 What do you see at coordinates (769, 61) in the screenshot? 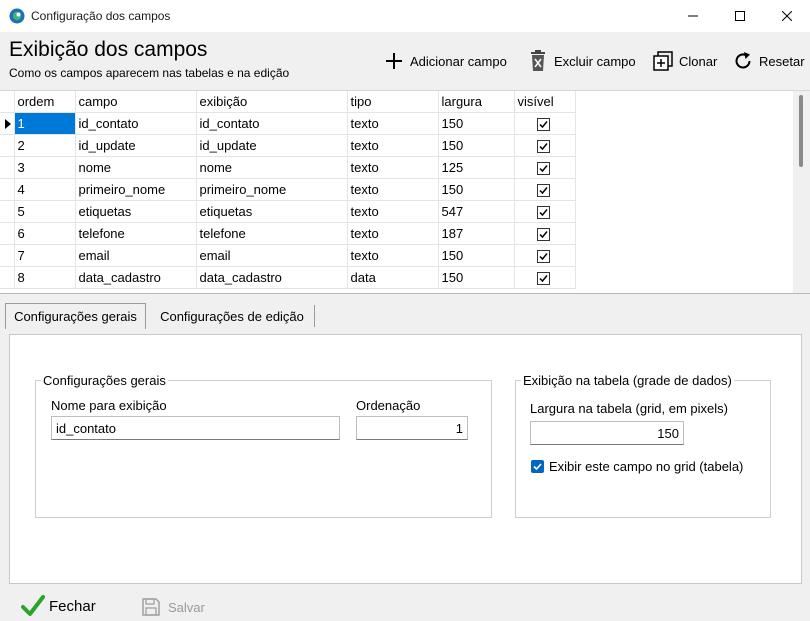
I see `reset-button: Resetar` at bounding box center [769, 61].